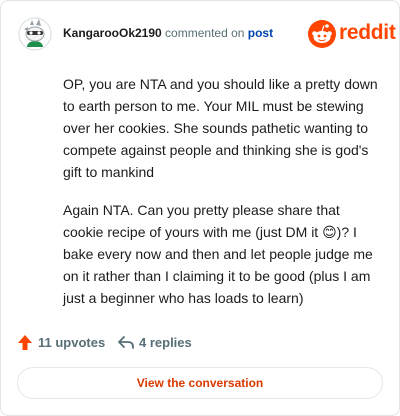 This screenshot has height=416, width=400. What do you see at coordinates (25, 342) in the screenshot?
I see `upvote-arrow-icon` at bounding box center [25, 342].